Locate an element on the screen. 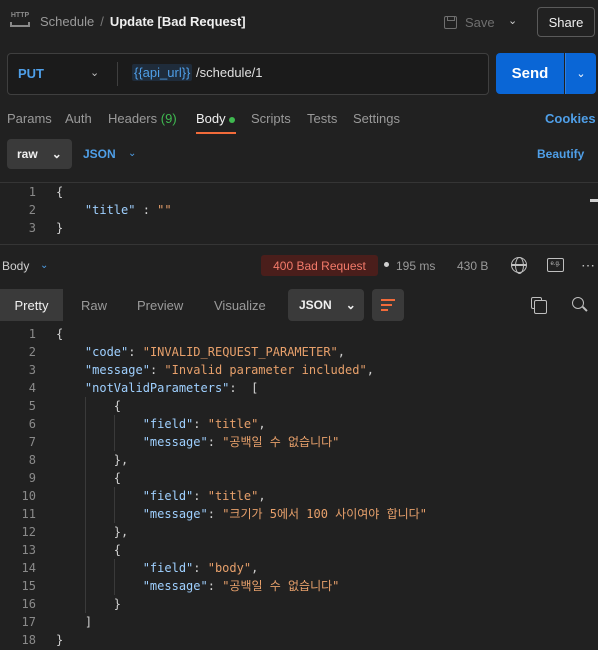 The height and width of the screenshot is (650, 598). request-title: Update [Bad Request] is located at coordinates (178, 21).